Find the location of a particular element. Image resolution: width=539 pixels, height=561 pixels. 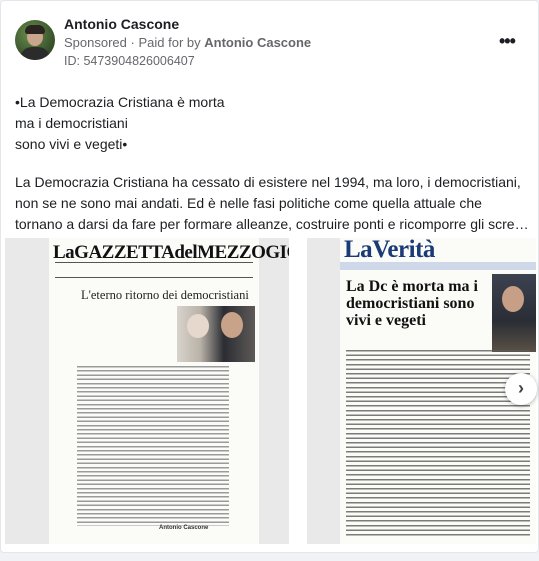

article-signature: Antonio Cascone is located at coordinates (184, 528).